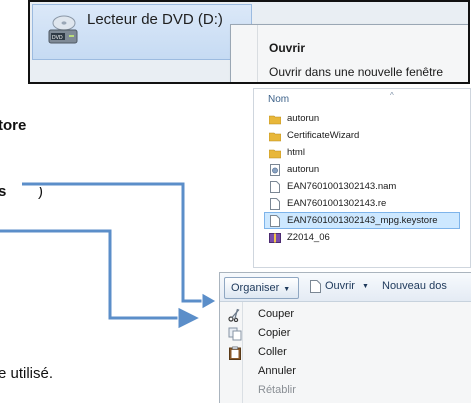 The image size is (471, 403). What do you see at coordinates (340, 286) in the screenshot?
I see `open-button: Ouvrir` at bounding box center [340, 286].